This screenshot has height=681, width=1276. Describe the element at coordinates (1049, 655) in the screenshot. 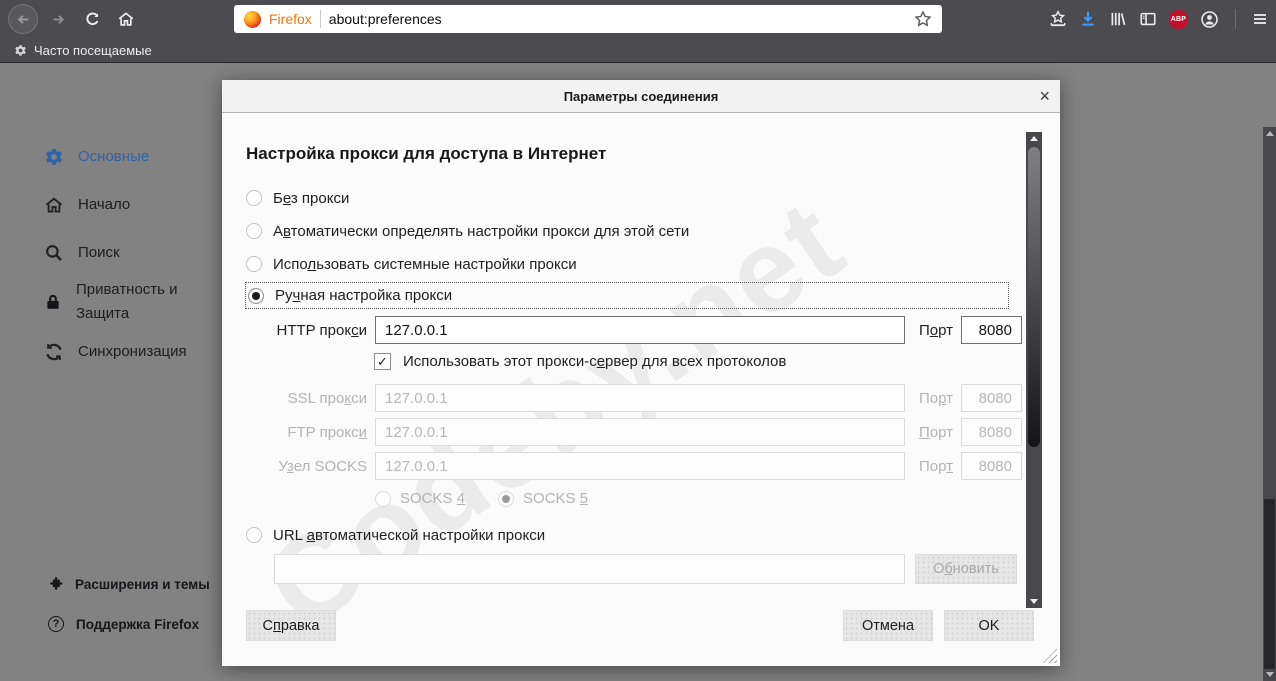

I see `resize-grip` at that location.